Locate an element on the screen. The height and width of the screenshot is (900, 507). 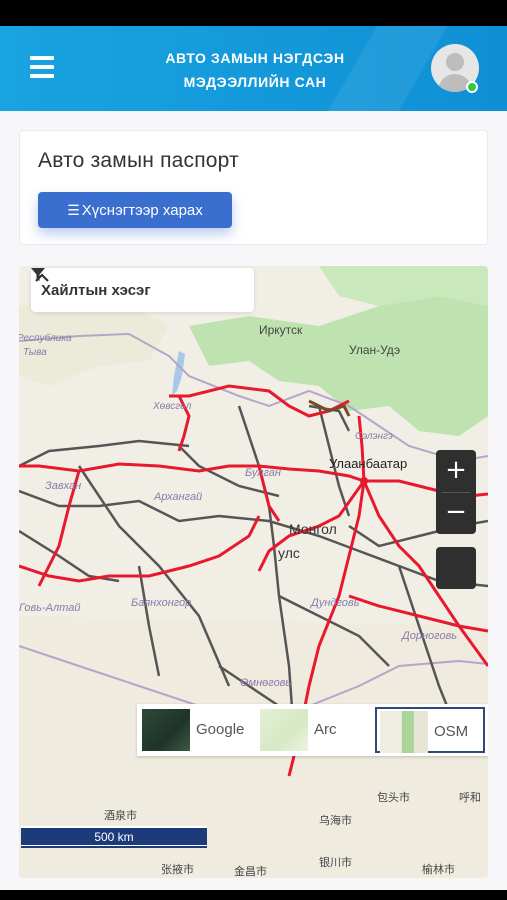
osm-thumbnail is located at coordinates (404, 732).